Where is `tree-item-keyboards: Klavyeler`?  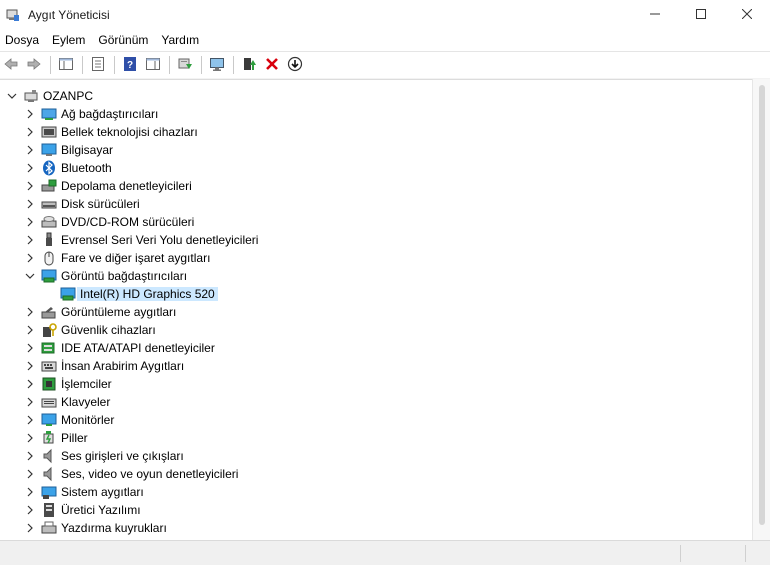
tree-item-keyboards: Klavyeler is located at coordinates (67, 402).